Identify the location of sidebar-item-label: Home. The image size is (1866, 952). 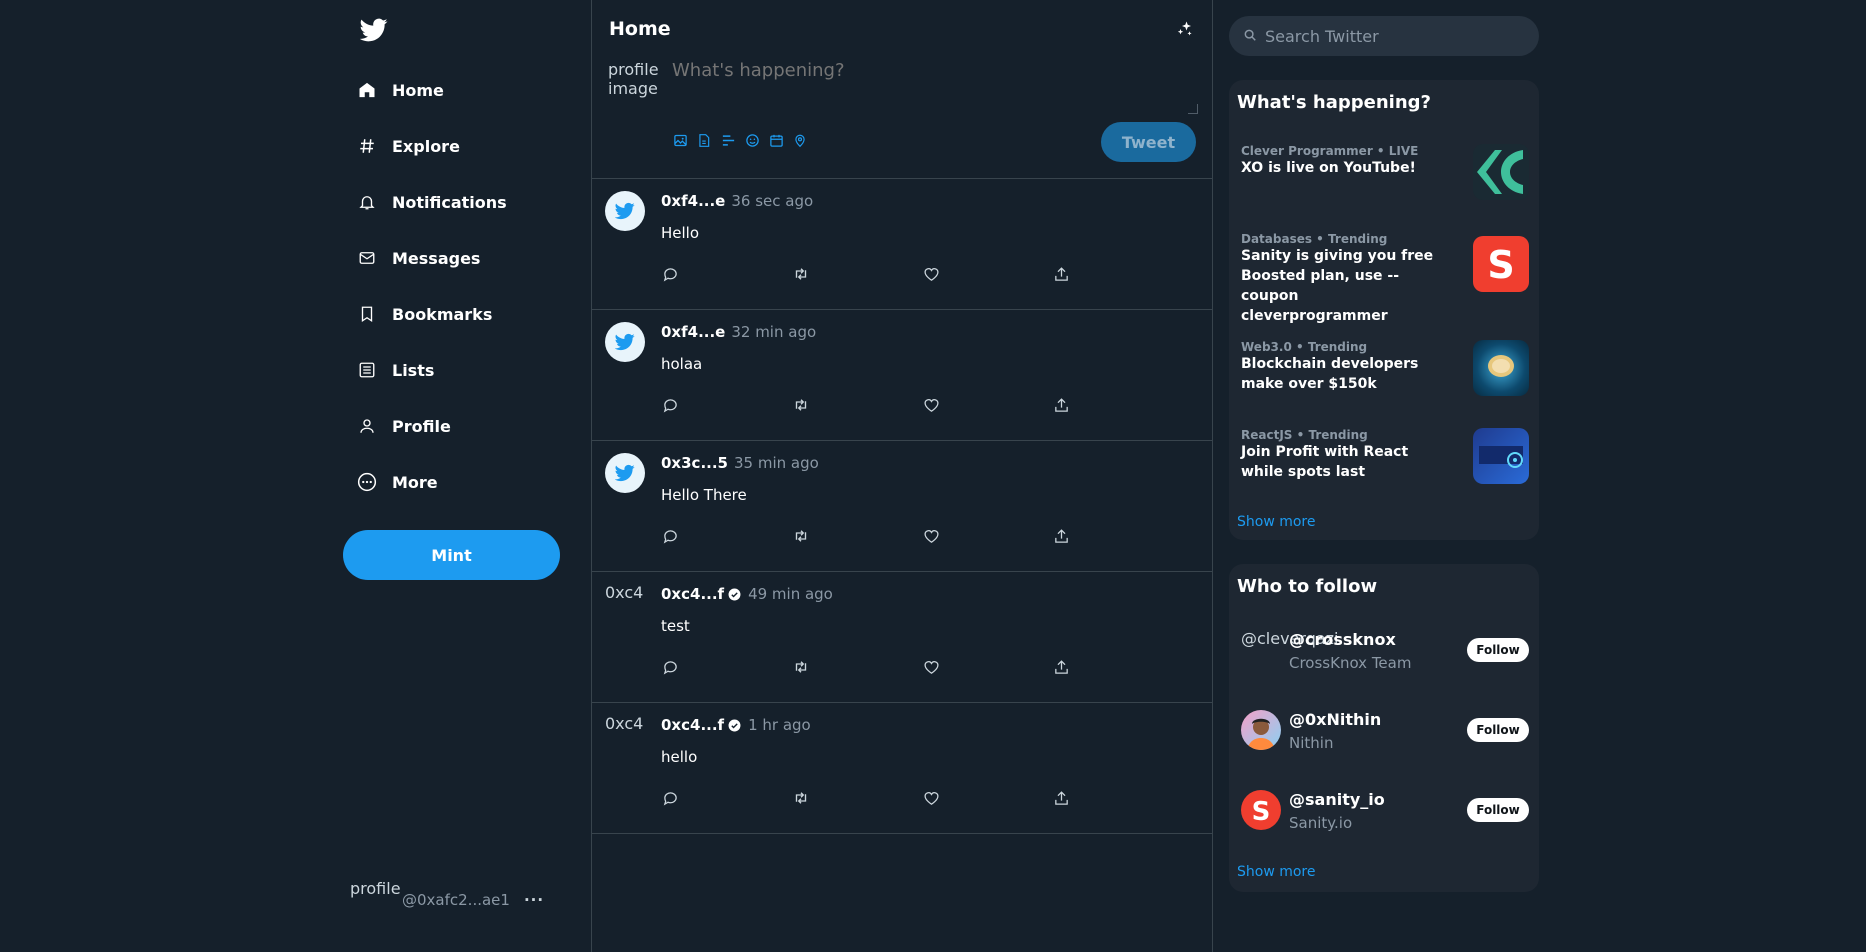
(418, 90).